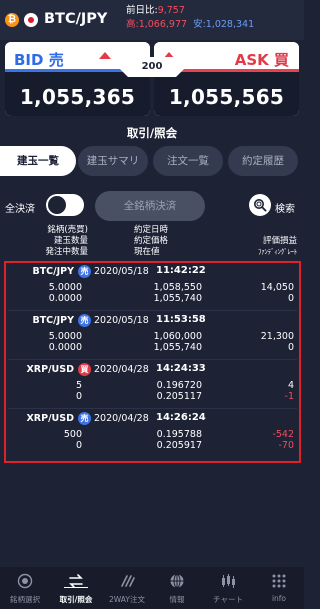 The image size is (320, 609). Describe the element at coordinates (277, 252) in the screenshot. I see `col-funding-rate: ﾌｧﾝﾃﾞｨﾝｸﾞﾚｰﾄ` at that location.